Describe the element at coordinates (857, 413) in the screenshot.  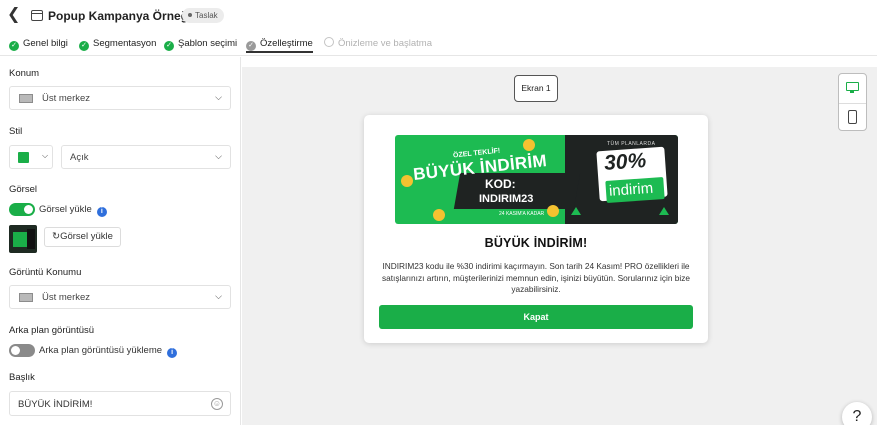
I see `help-button: ?` at that location.